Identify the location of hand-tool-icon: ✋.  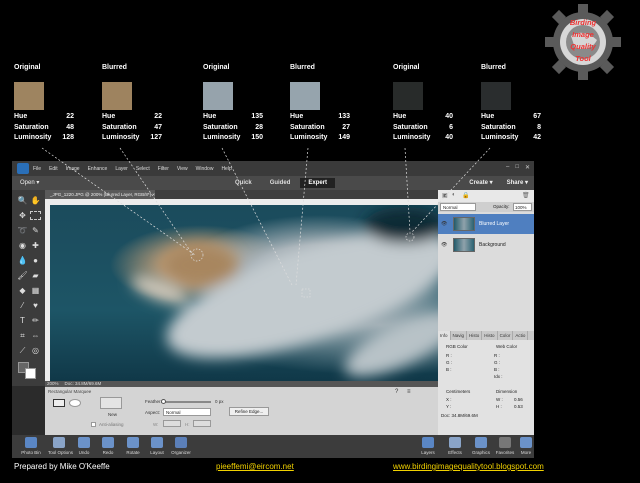
(35, 201).